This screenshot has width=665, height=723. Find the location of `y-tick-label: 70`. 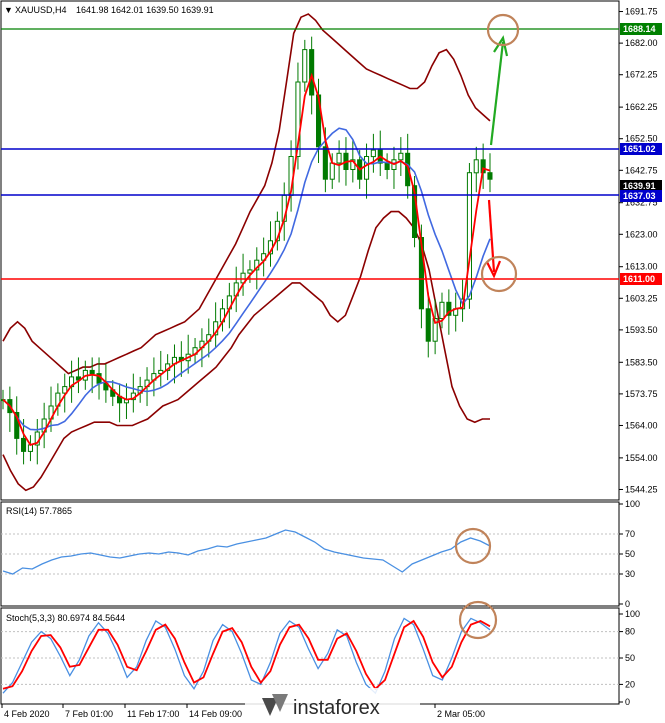

y-tick-label: 70 is located at coordinates (630, 534).